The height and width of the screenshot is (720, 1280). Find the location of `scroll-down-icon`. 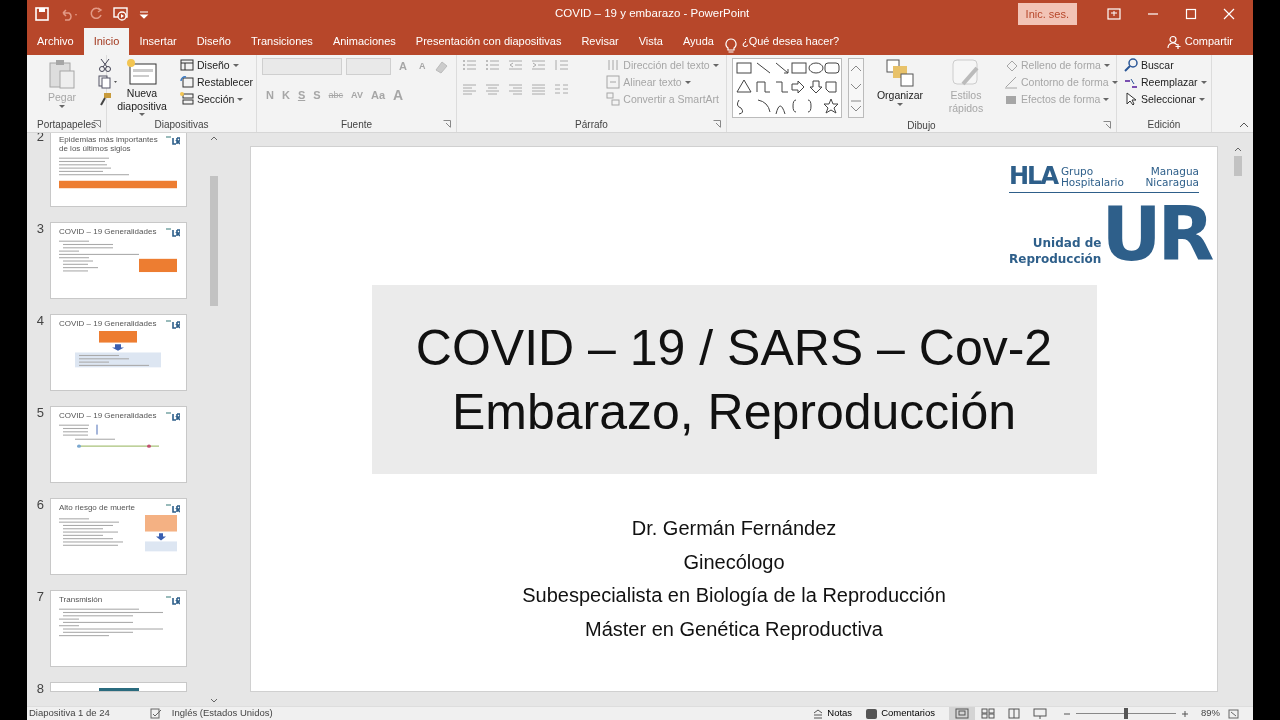

scroll-down-icon is located at coordinates (214, 701).